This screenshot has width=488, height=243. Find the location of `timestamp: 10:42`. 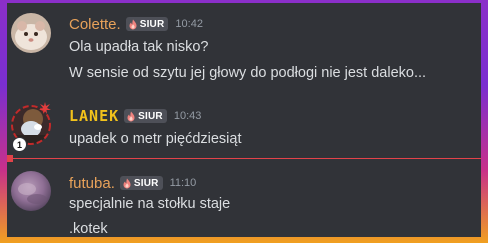

timestamp: 10:42 is located at coordinates (189, 24).